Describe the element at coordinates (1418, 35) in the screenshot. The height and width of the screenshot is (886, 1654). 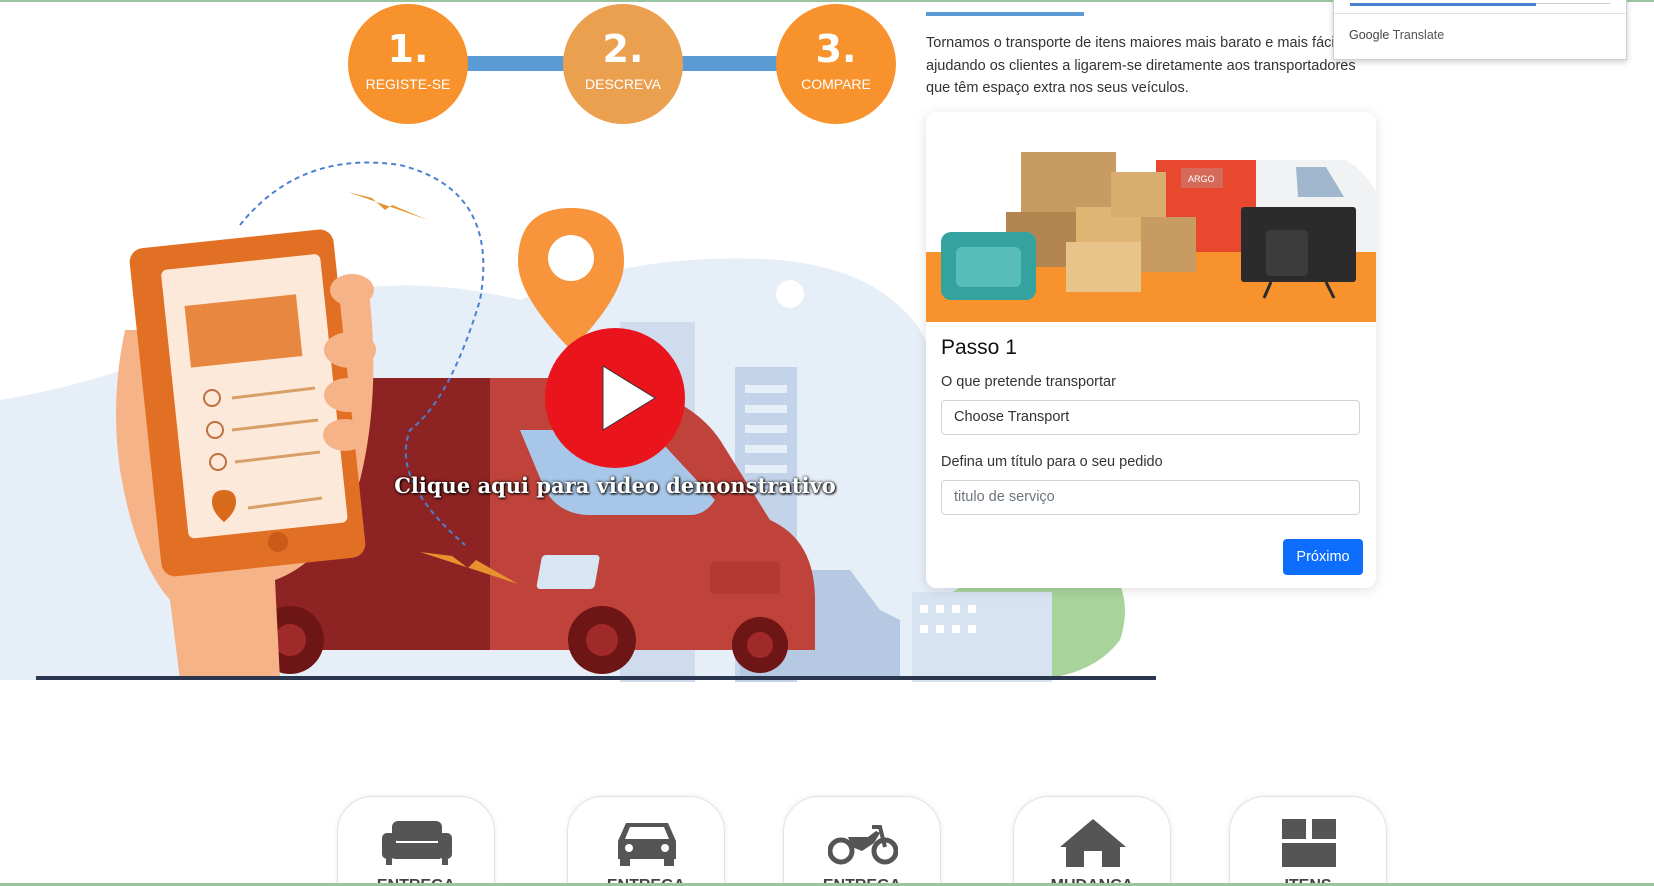
I see `translate-product: Translate` at that location.